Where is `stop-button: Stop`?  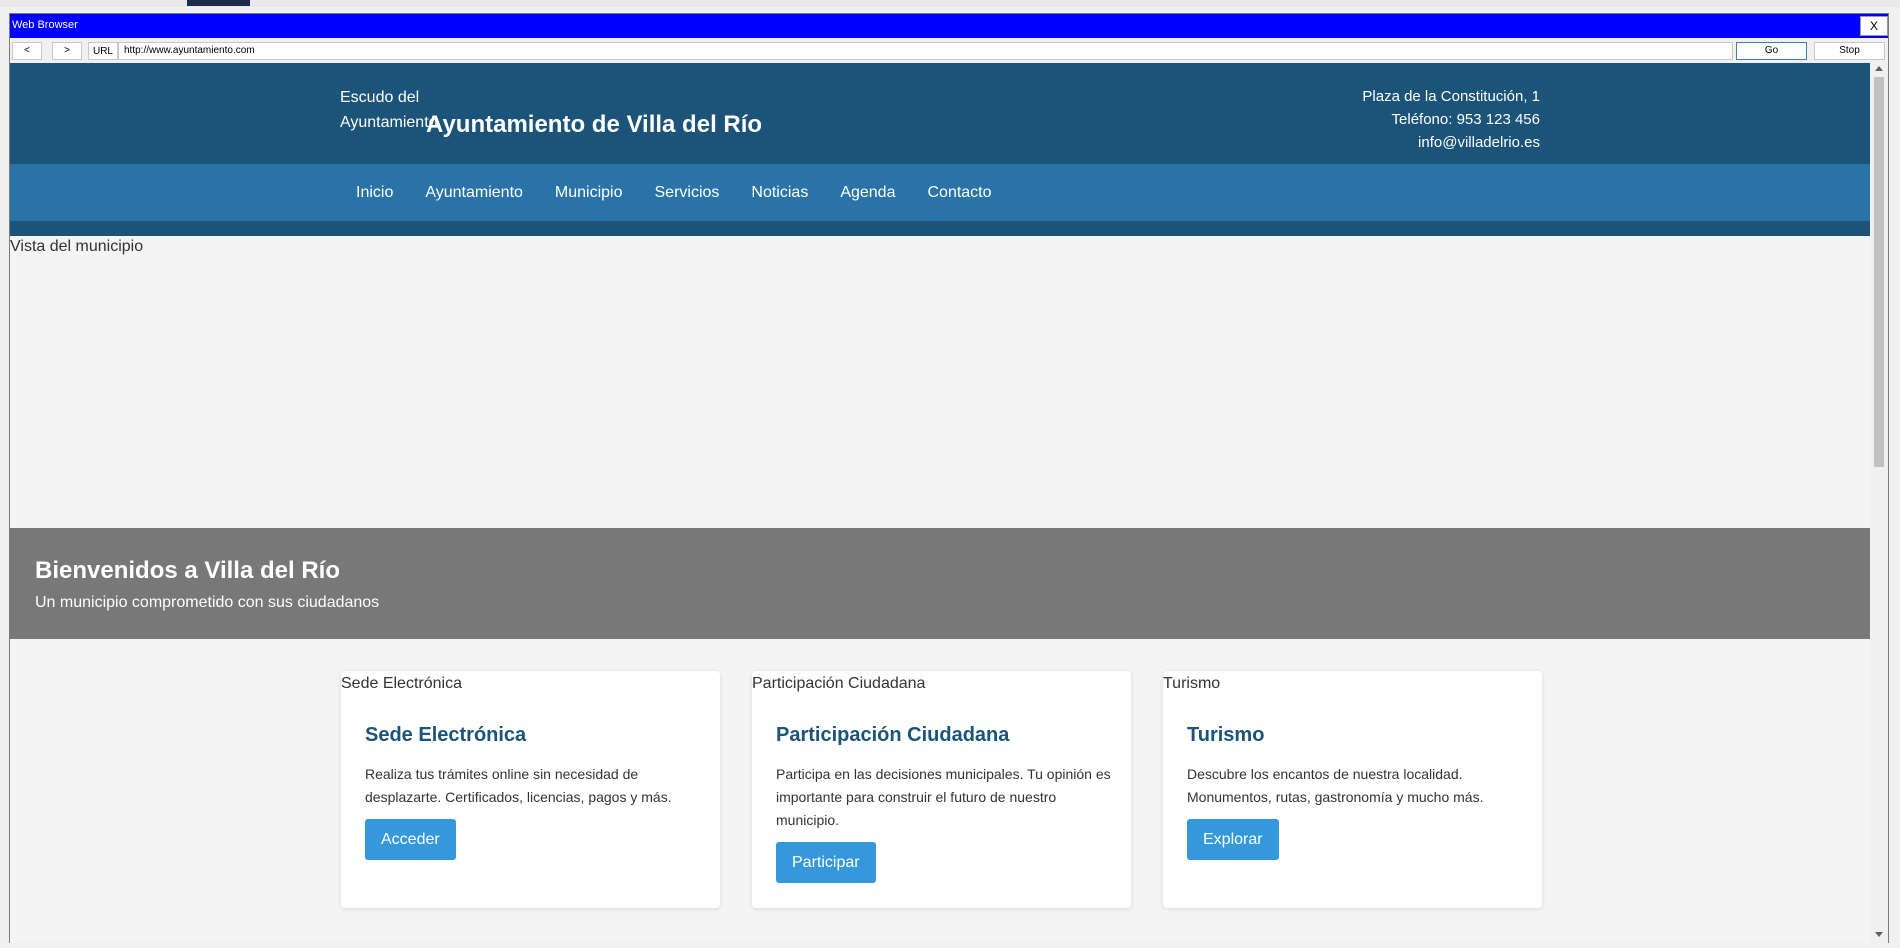
stop-button: Stop is located at coordinates (1849, 51).